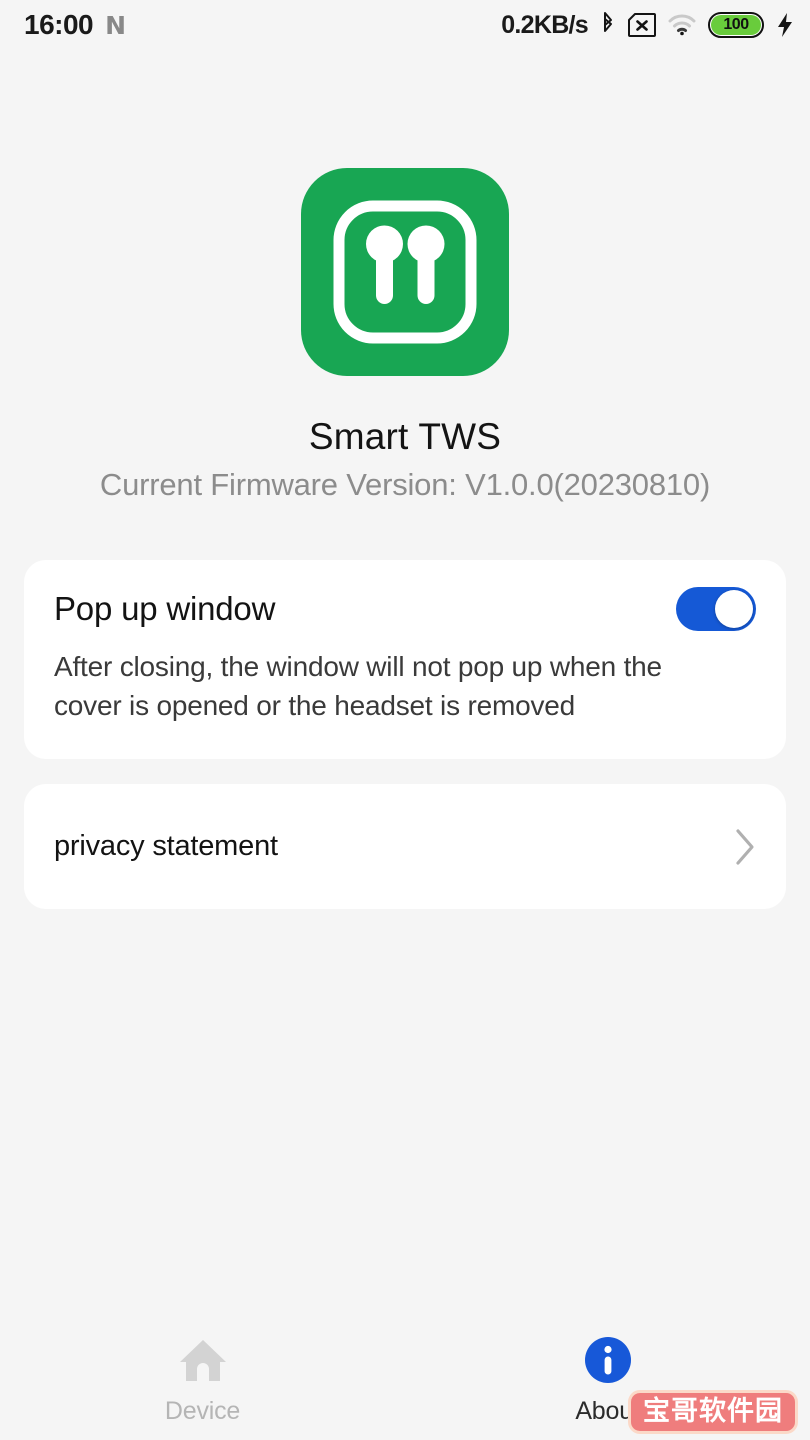 This screenshot has height=1440, width=810. I want to click on battery-level-label: 100, so click(736, 24).